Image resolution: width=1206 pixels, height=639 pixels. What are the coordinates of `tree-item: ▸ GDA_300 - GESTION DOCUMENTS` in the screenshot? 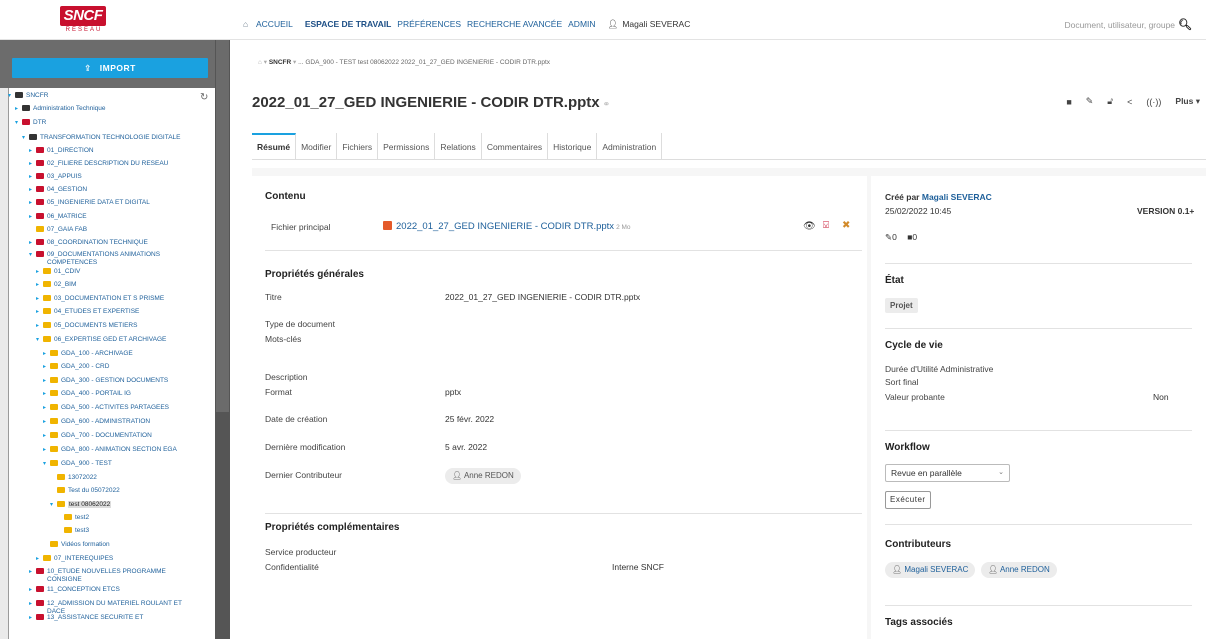 It's located at (105, 381).